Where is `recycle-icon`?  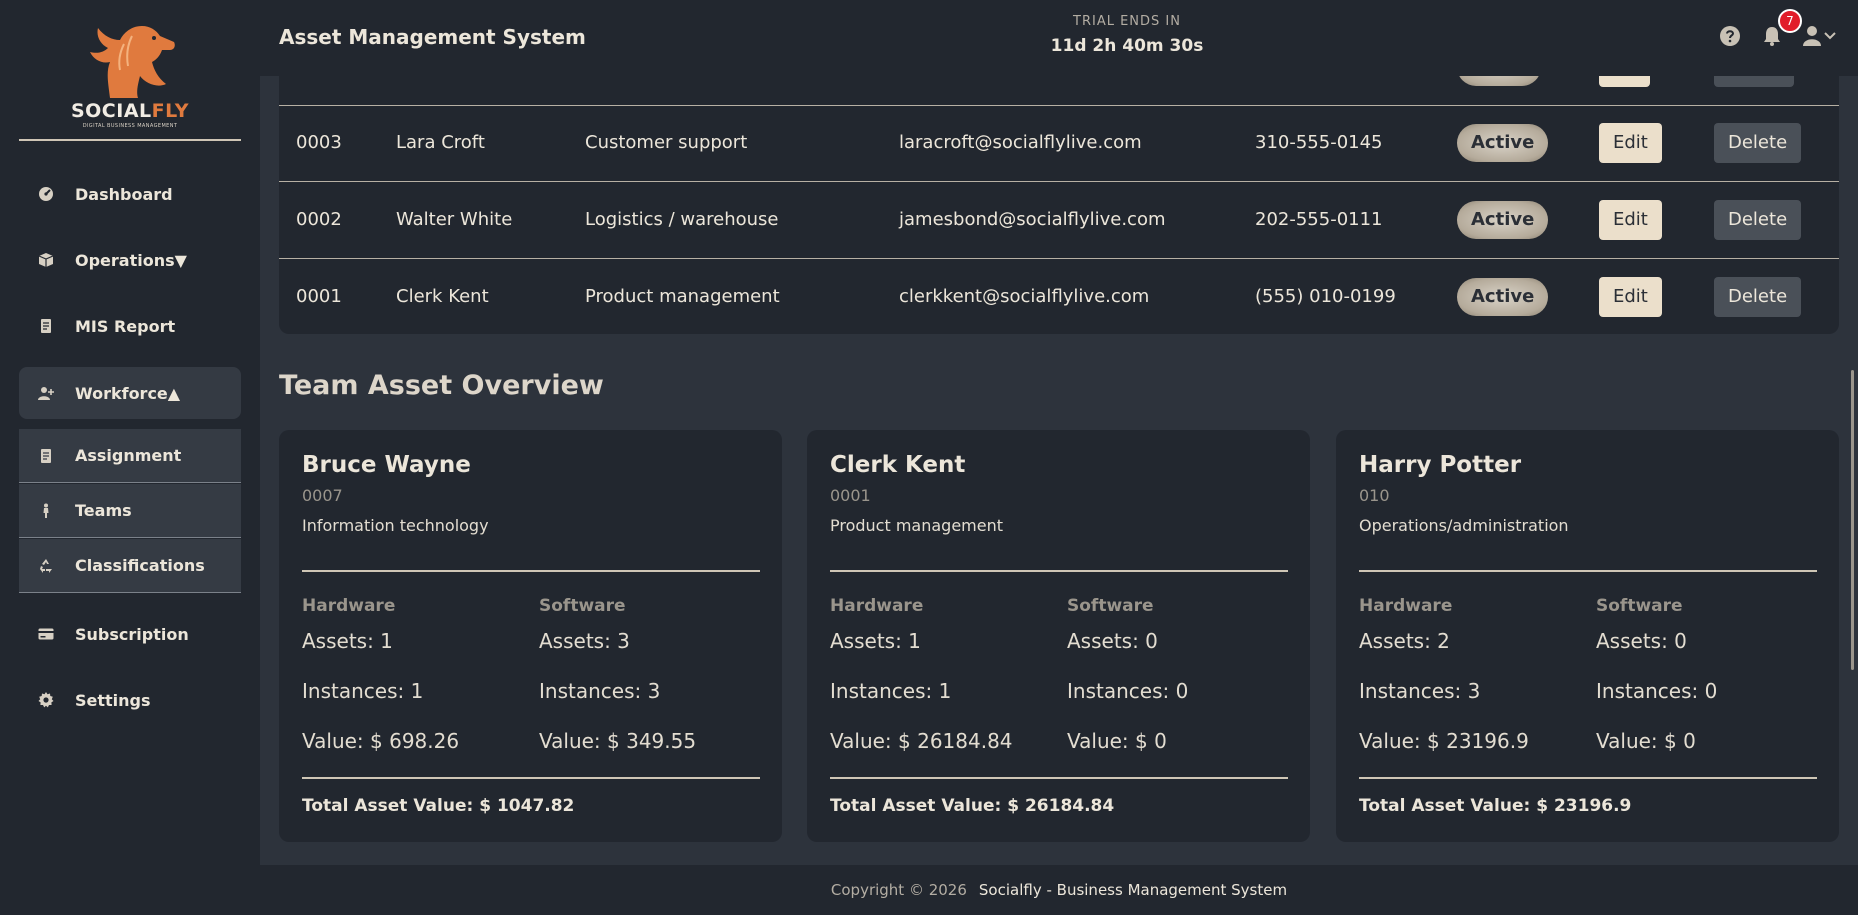
recycle-icon is located at coordinates (46, 566).